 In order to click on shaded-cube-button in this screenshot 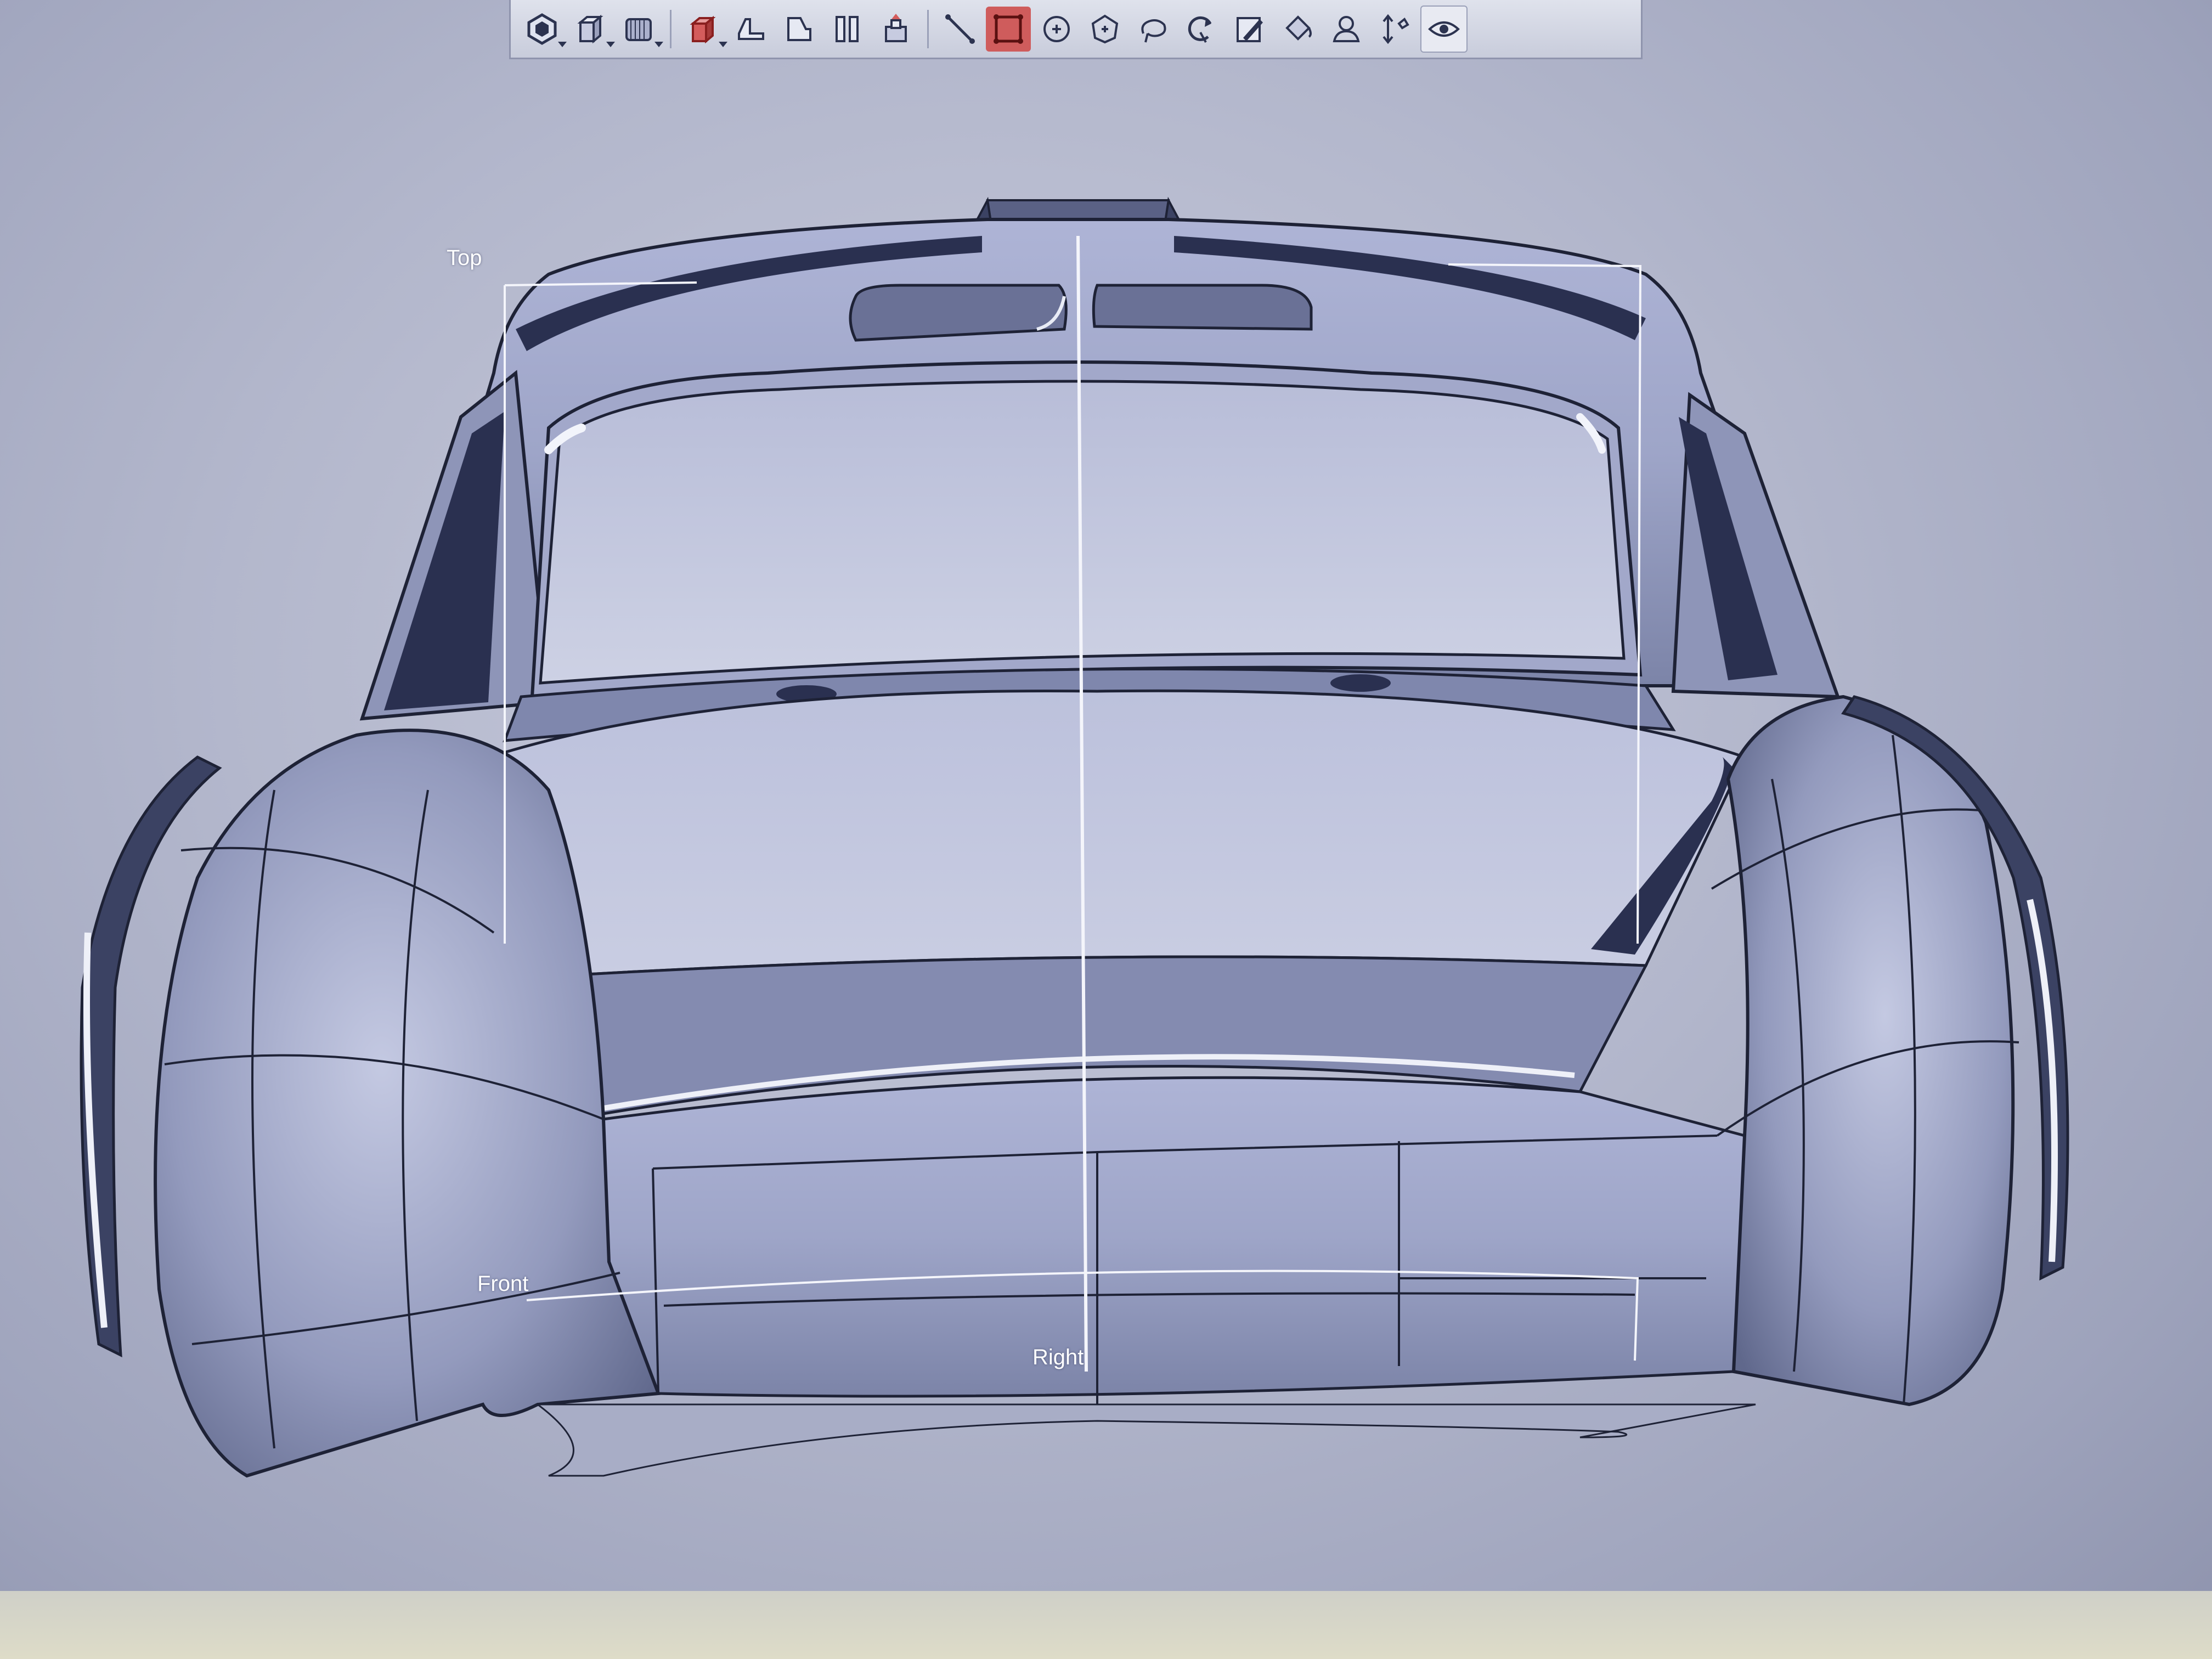, I will do `click(703, 29)`.